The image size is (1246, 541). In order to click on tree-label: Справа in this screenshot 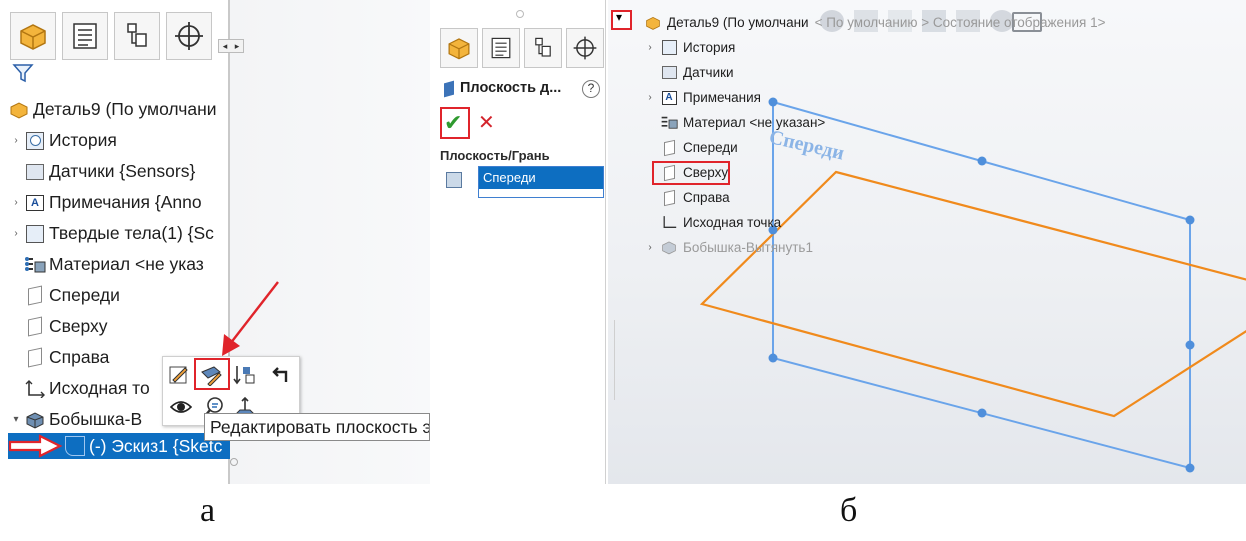, I will do `click(79, 357)`.